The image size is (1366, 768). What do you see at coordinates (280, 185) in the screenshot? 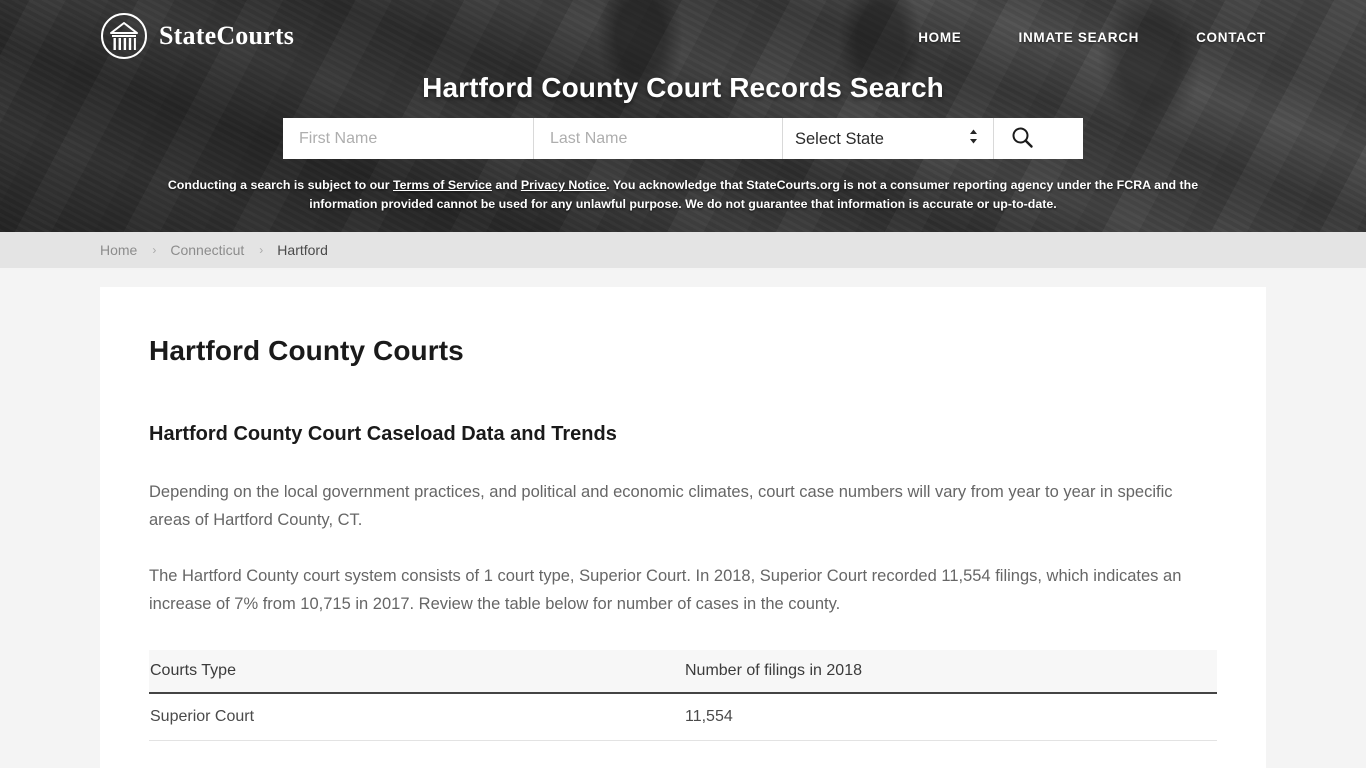
I see `disclaimer-text-part-1: Conducting a search is subject to our` at bounding box center [280, 185].